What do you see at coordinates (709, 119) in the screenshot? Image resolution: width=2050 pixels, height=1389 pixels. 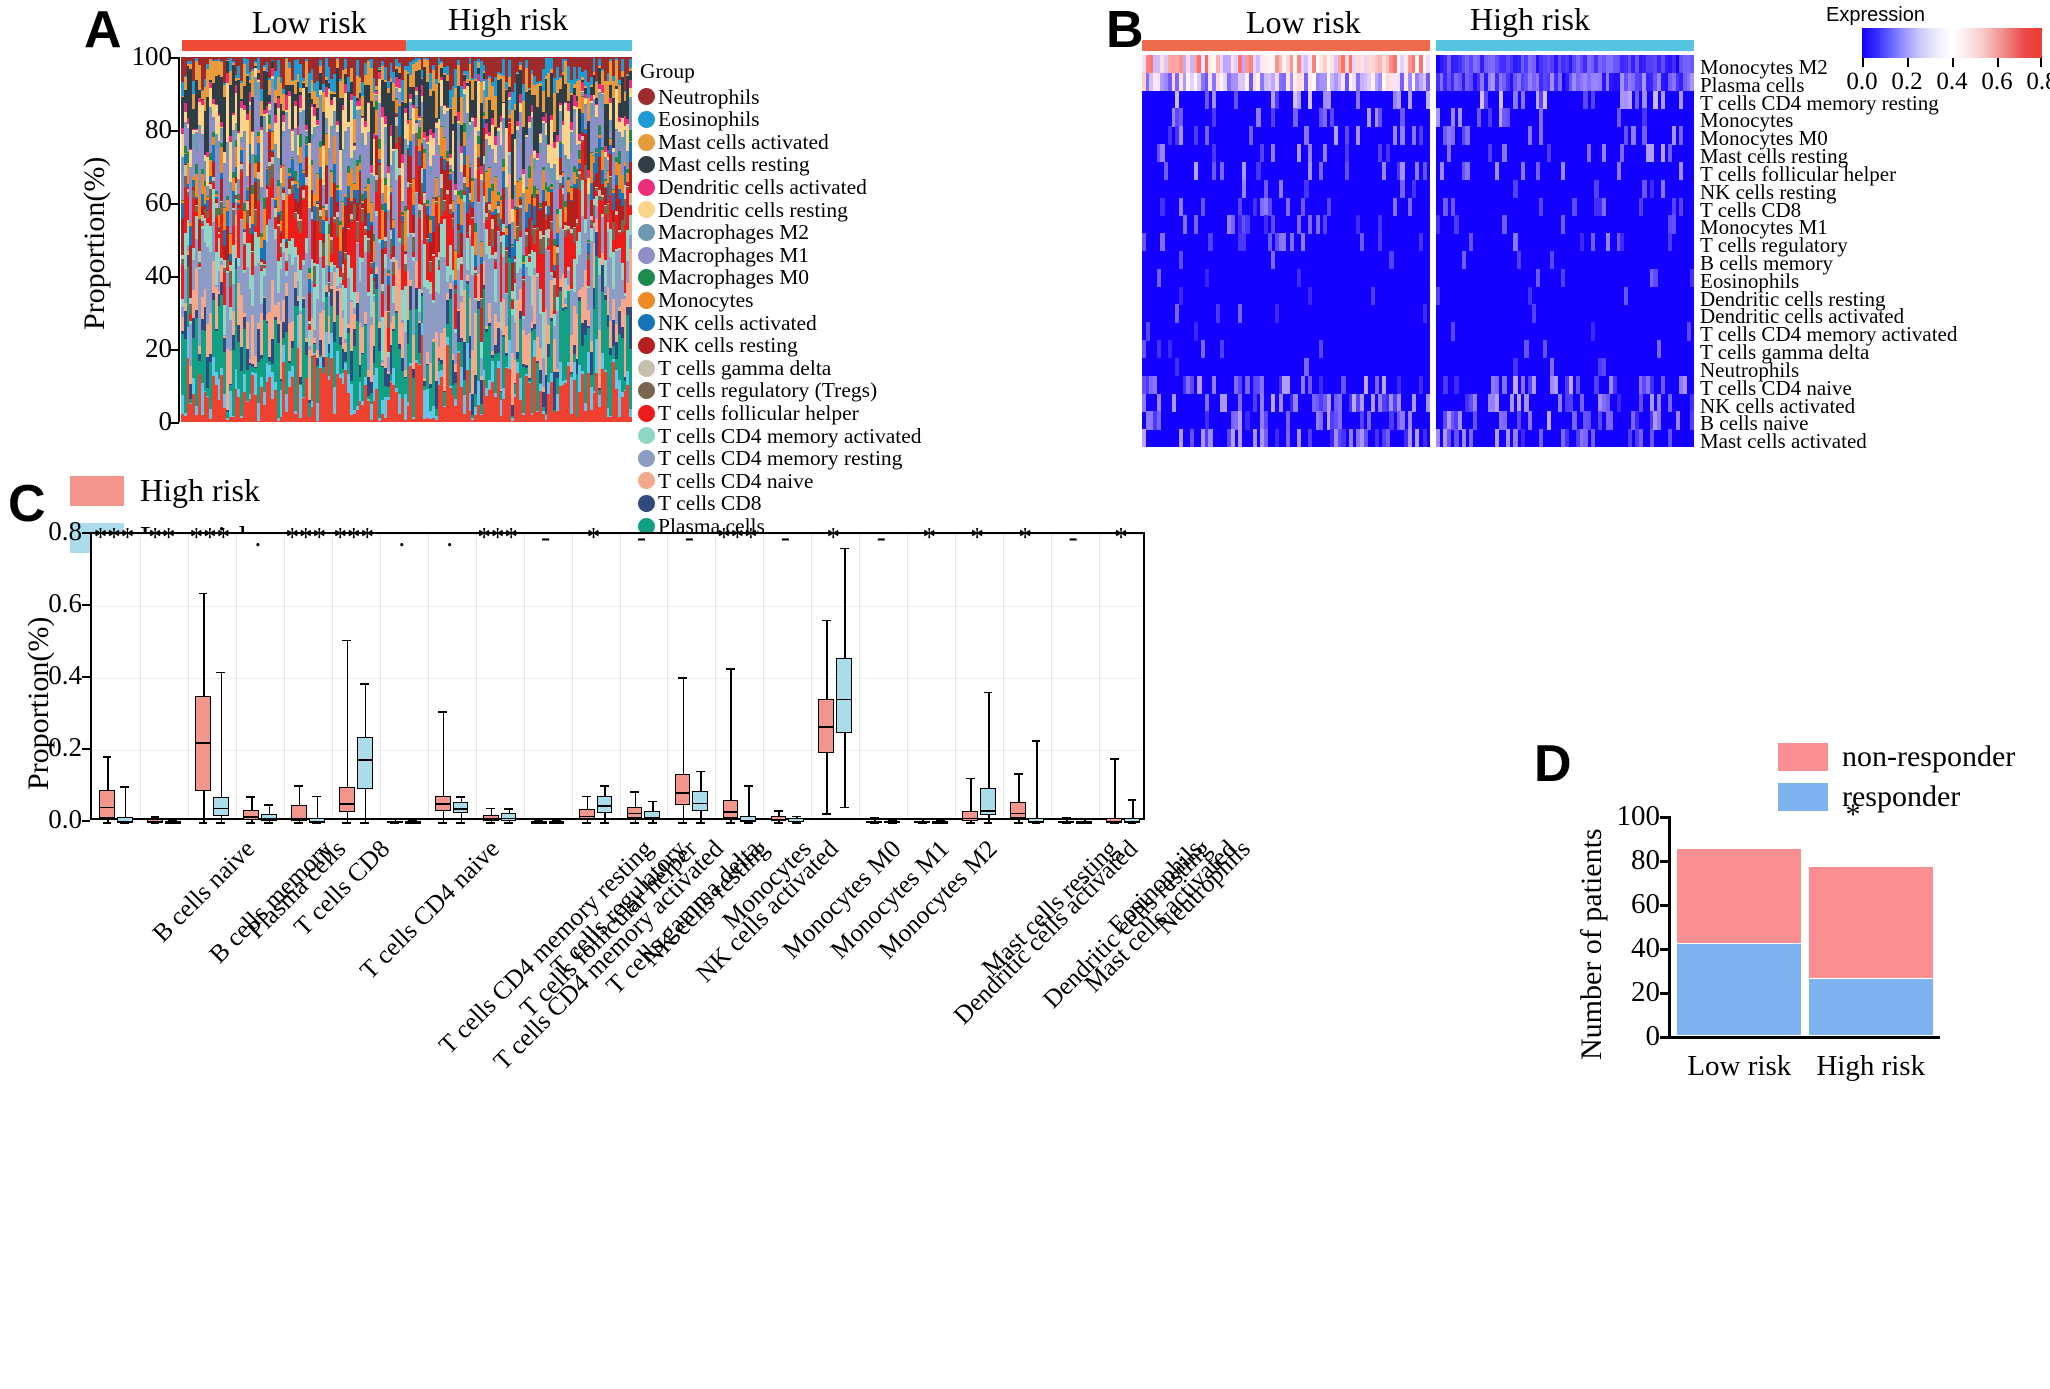 I see `panel-a-legend-label: Eosinophils` at bounding box center [709, 119].